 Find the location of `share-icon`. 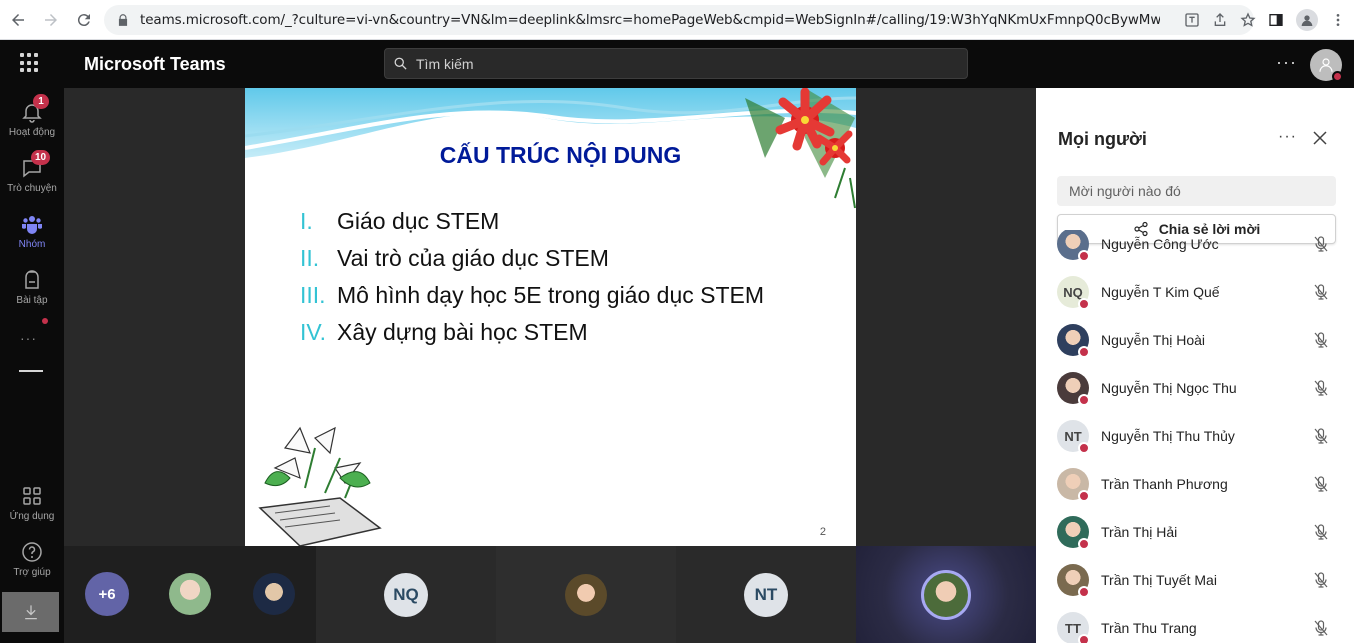

share-icon is located at coordinates (1220, 20).